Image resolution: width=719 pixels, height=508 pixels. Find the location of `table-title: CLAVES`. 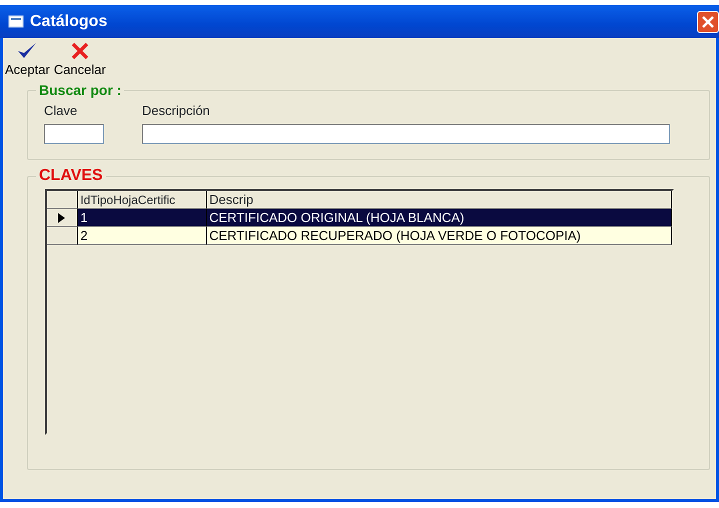

table-title: CLAVES is located at coordinates (71, 176).